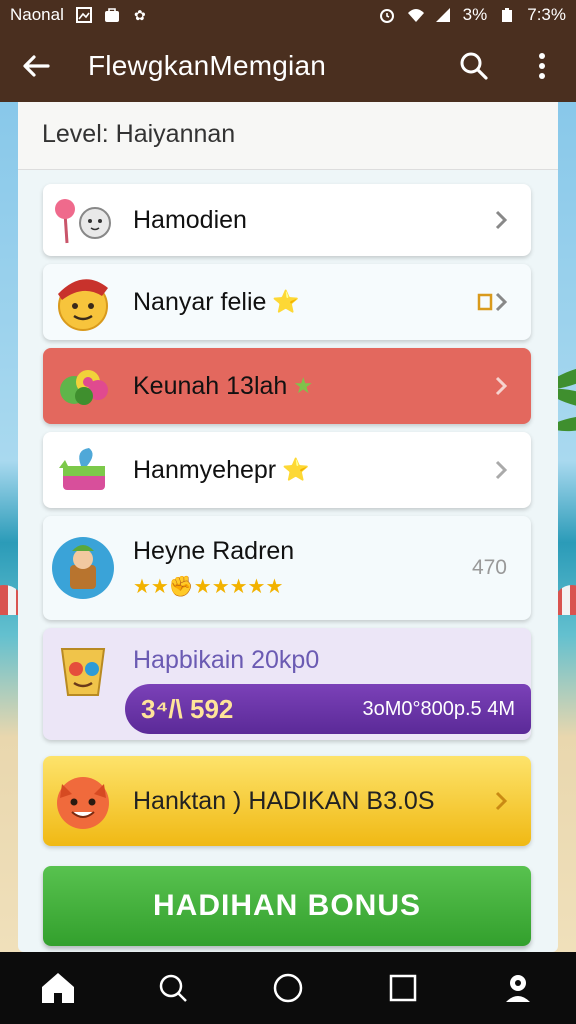  Describe the element at coordinates (83, 801) in the screenshot. I see `fox-face-icon` at that location.